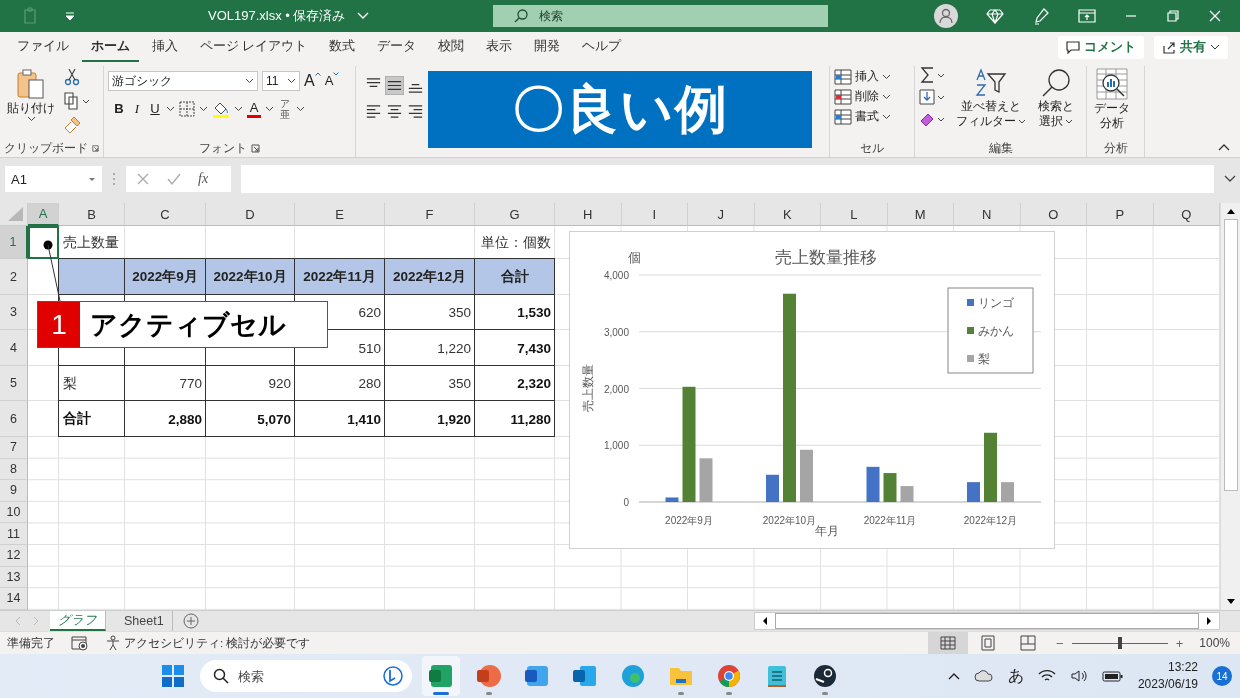  What do you see at coordinates (1230, 602) in the screenshot?
I see `scroll-down-icon` at bounding box center [1230, 602].